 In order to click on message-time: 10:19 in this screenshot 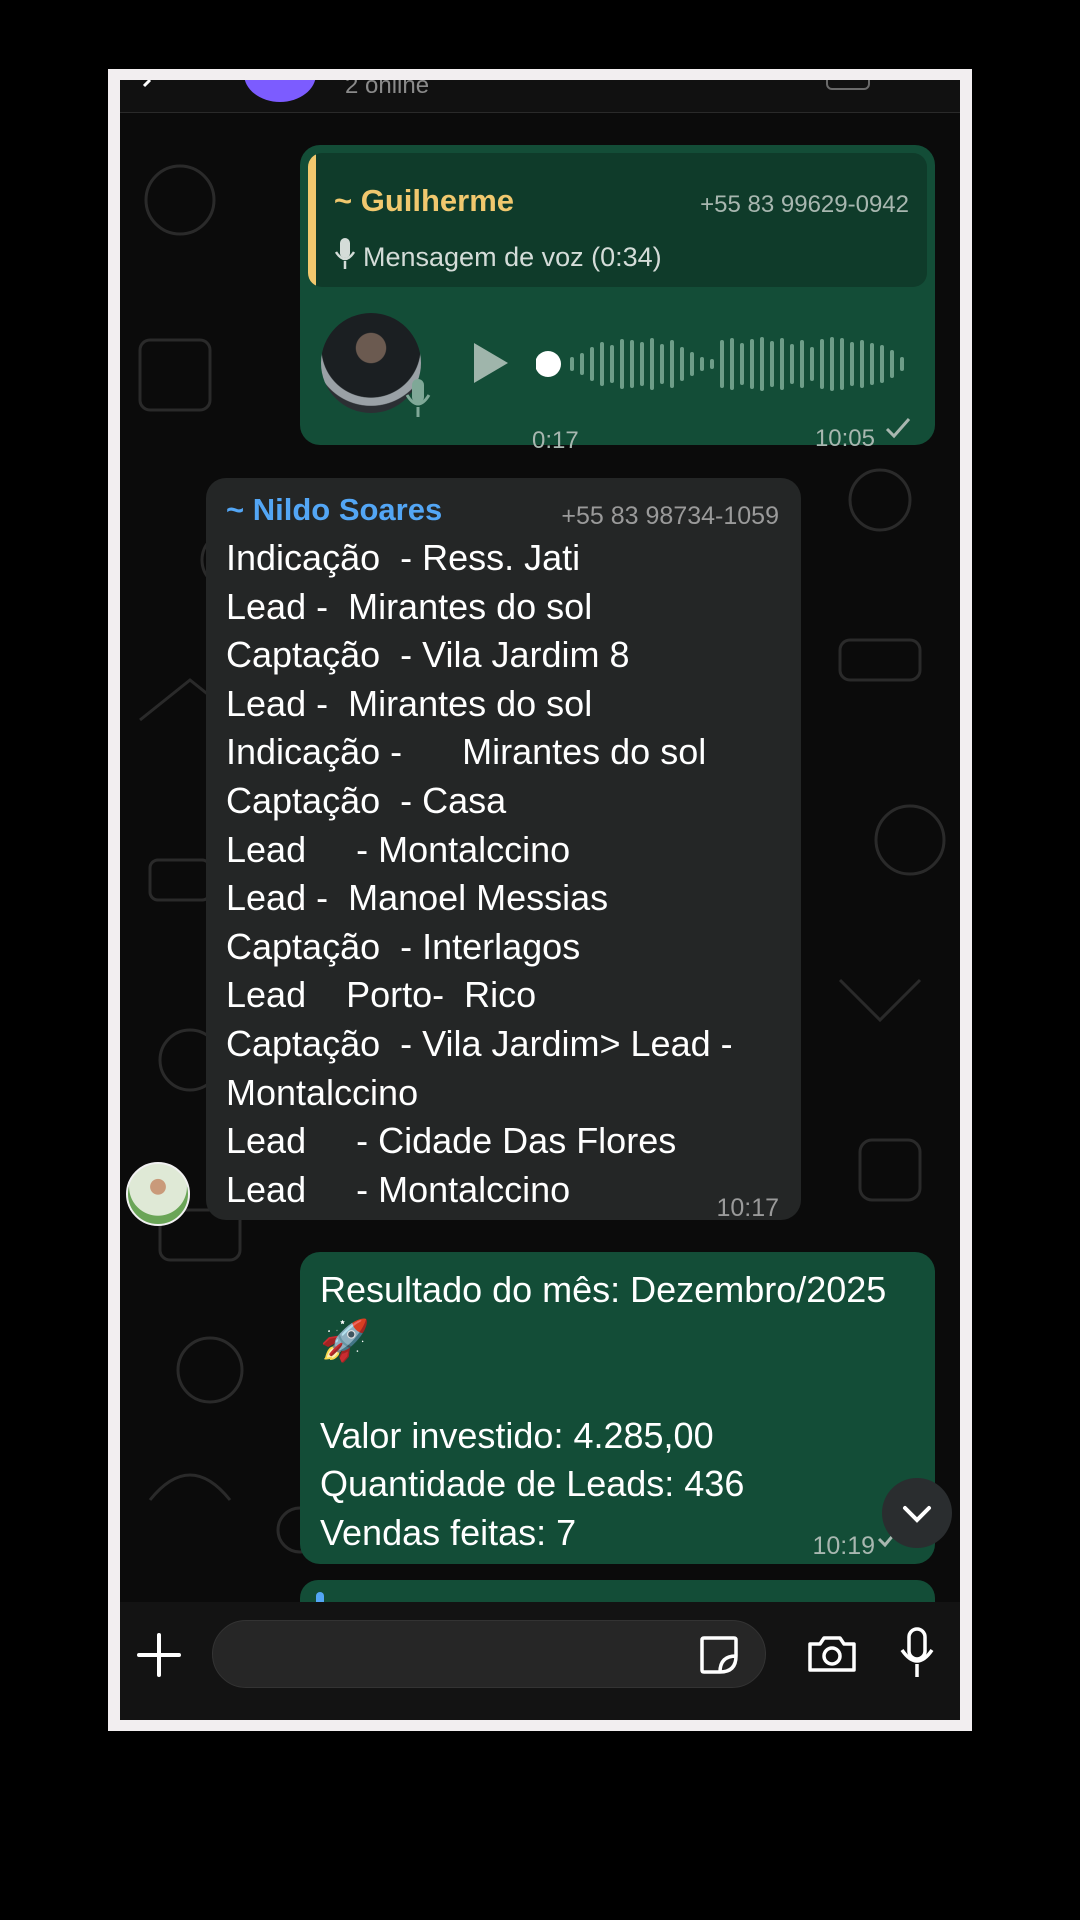, I will do `click(843, 1546)`.